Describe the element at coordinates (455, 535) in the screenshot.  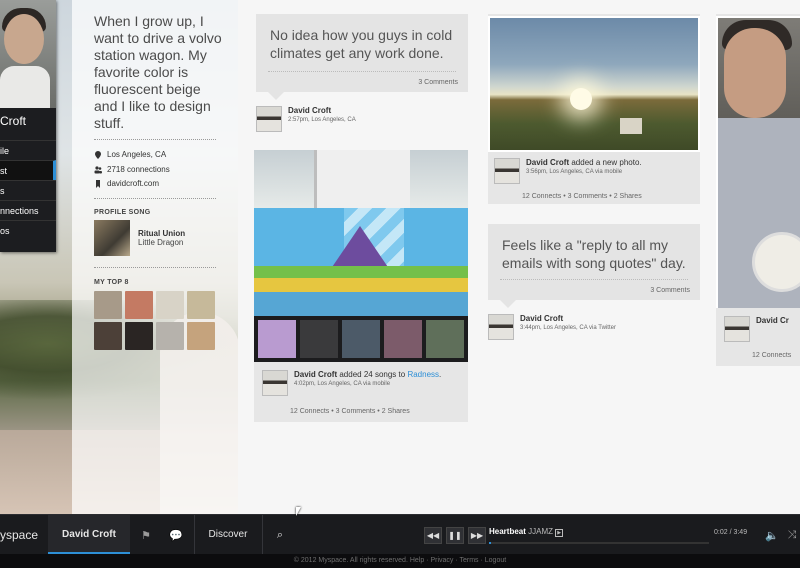
I see `pause-button: ❚❚` at that location.